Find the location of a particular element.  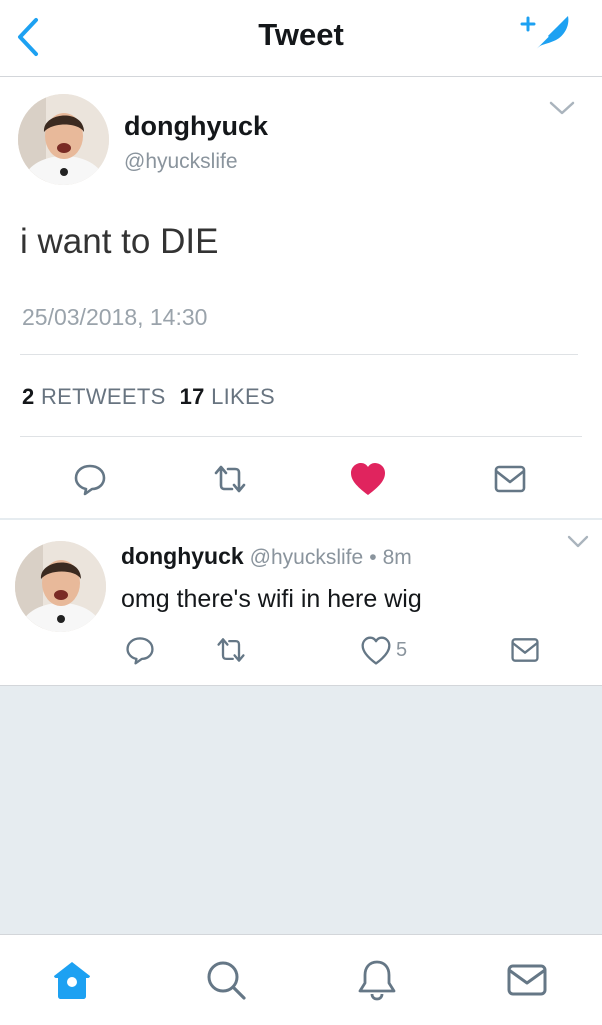

likes-label: LIKES is located at coordinates (243, 396).